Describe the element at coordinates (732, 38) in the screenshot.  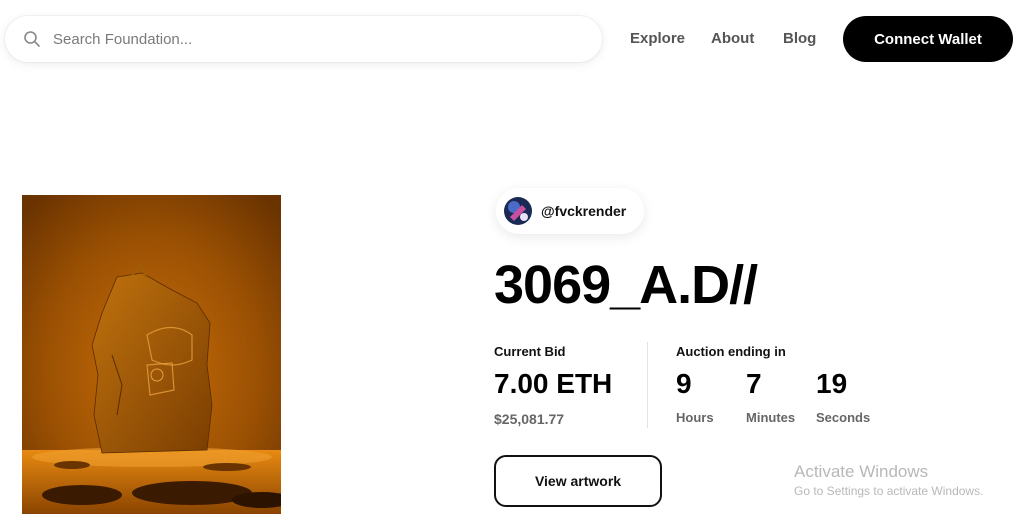
I see `nav-about: About` at that location.